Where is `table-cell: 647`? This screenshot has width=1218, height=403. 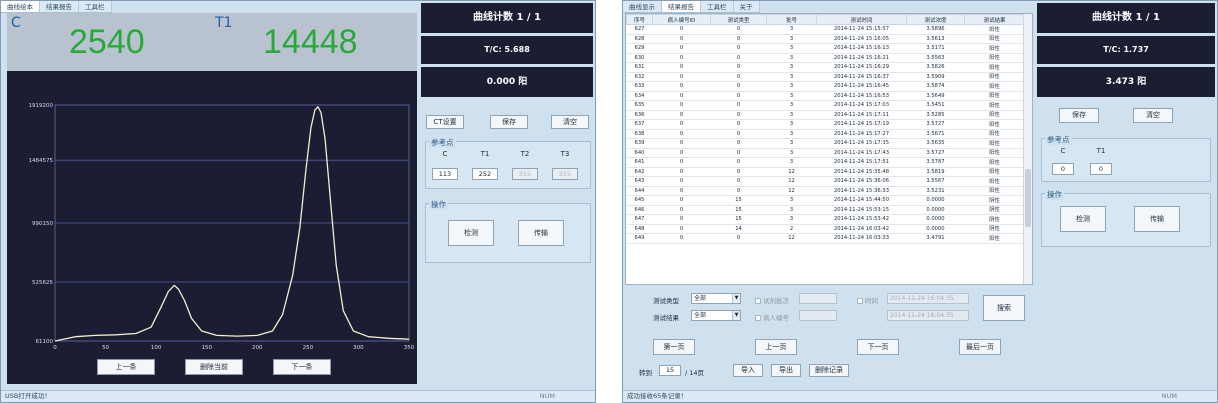
table-cell: 647 is located at coordinates (639, 219).